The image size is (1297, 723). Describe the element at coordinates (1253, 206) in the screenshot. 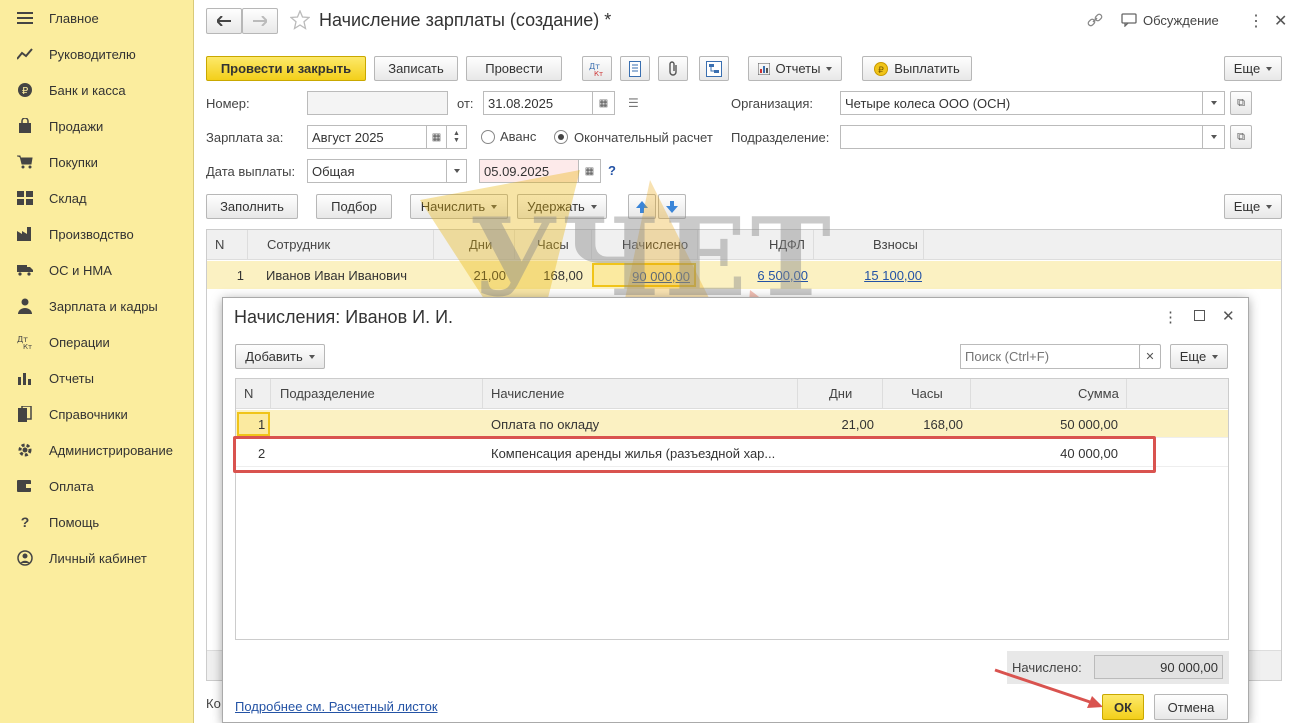

I see `table-more-button: Еще` at that location.